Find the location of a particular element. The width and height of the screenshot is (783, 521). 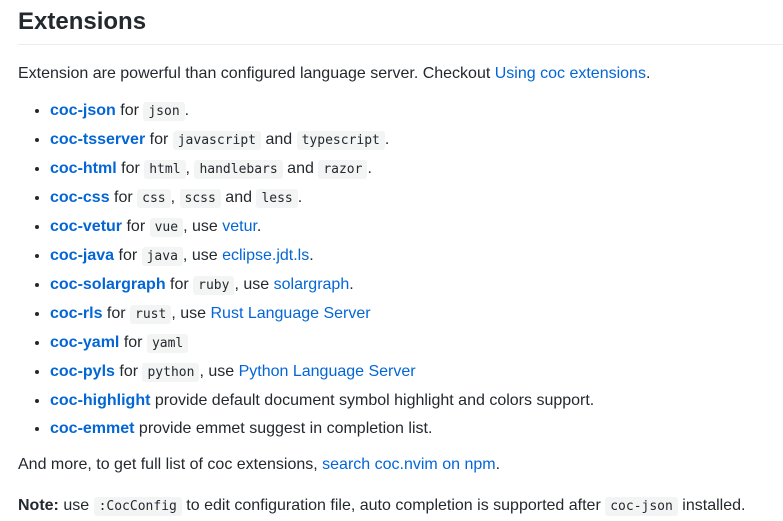

code-ruby: ruby is located at coordinates (214, 285).